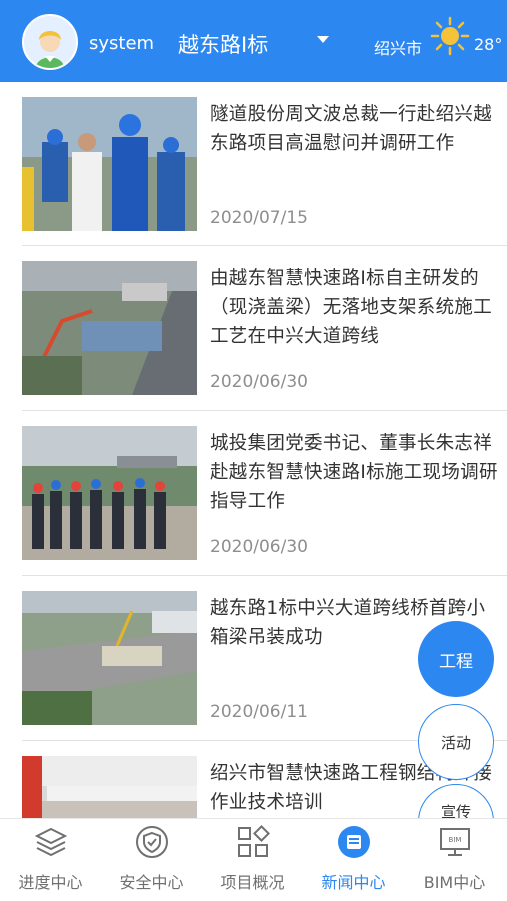  Describe the element at coordinates (398, 47) in the screenshot. I see `city-label: 绍兴市` at that location.